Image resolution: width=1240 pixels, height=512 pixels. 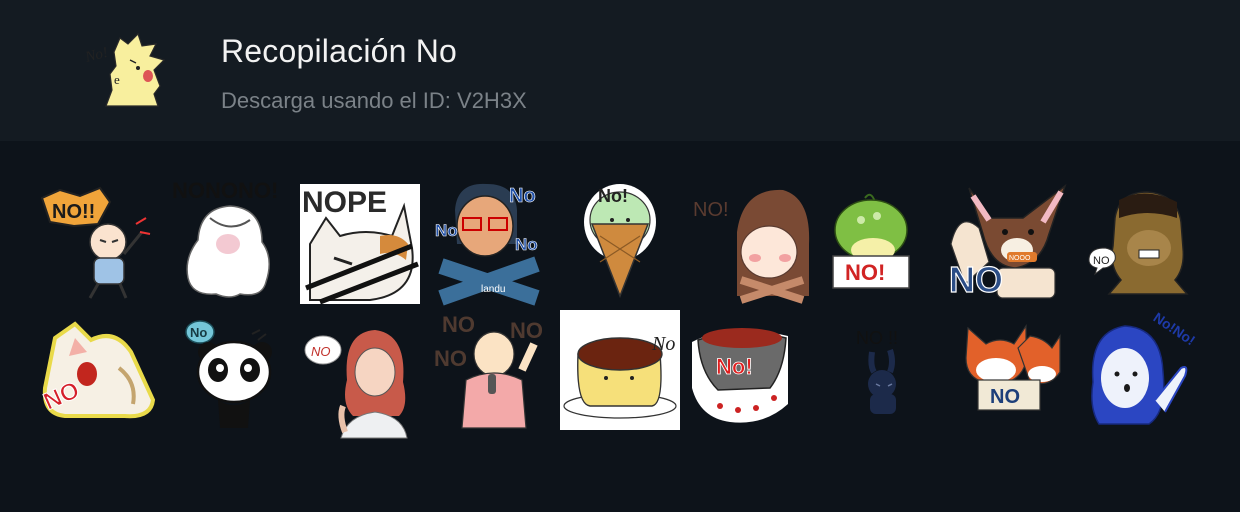 I want to click on sticker-shirt-text: landu, so click(x=493, y=289).